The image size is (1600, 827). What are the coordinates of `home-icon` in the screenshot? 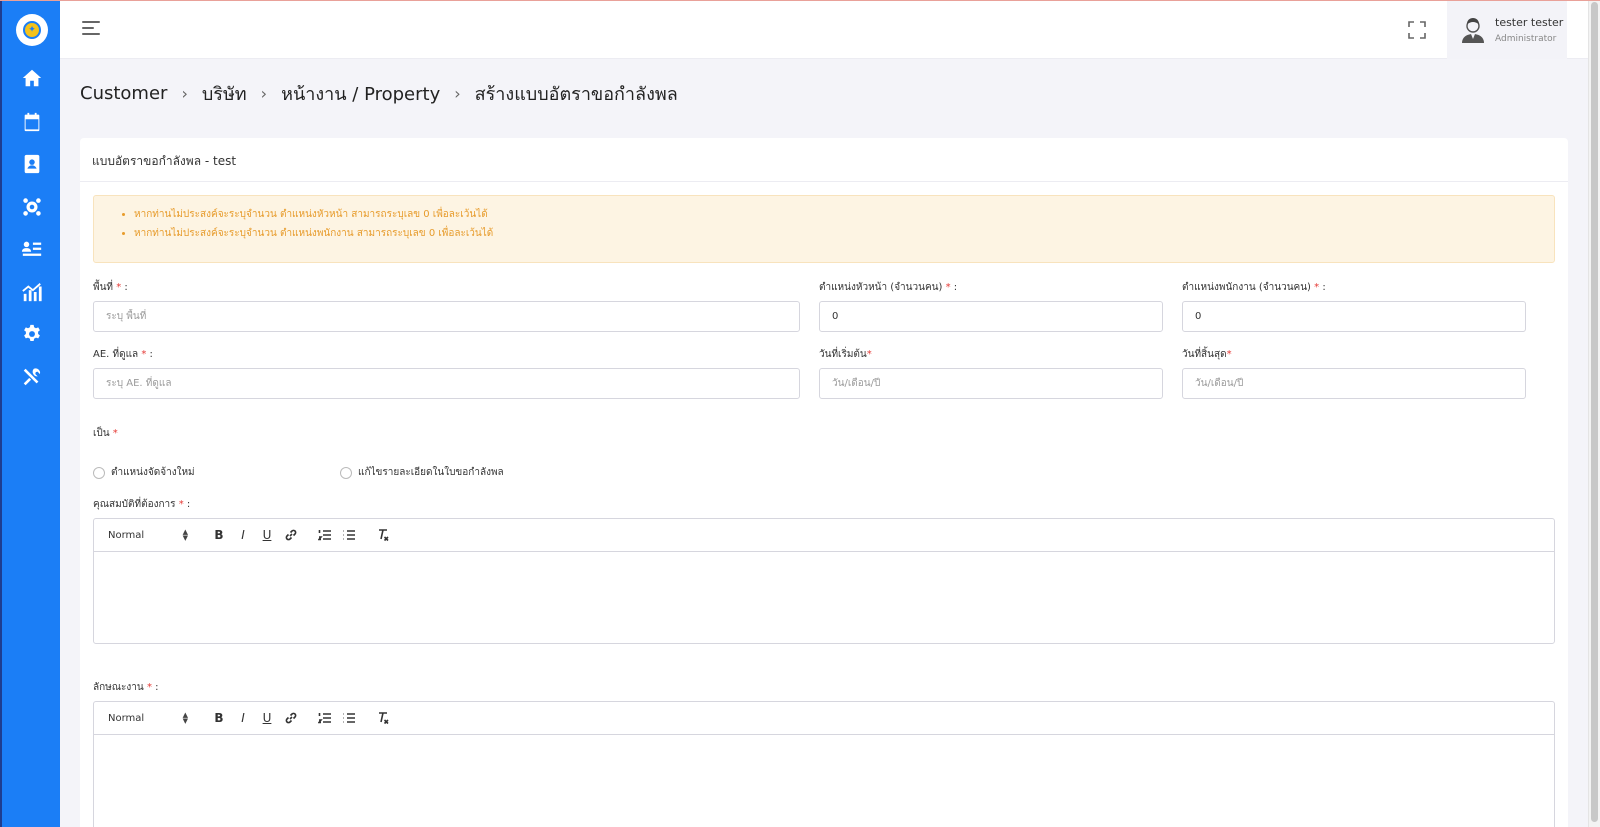 It's located at (32, 78).